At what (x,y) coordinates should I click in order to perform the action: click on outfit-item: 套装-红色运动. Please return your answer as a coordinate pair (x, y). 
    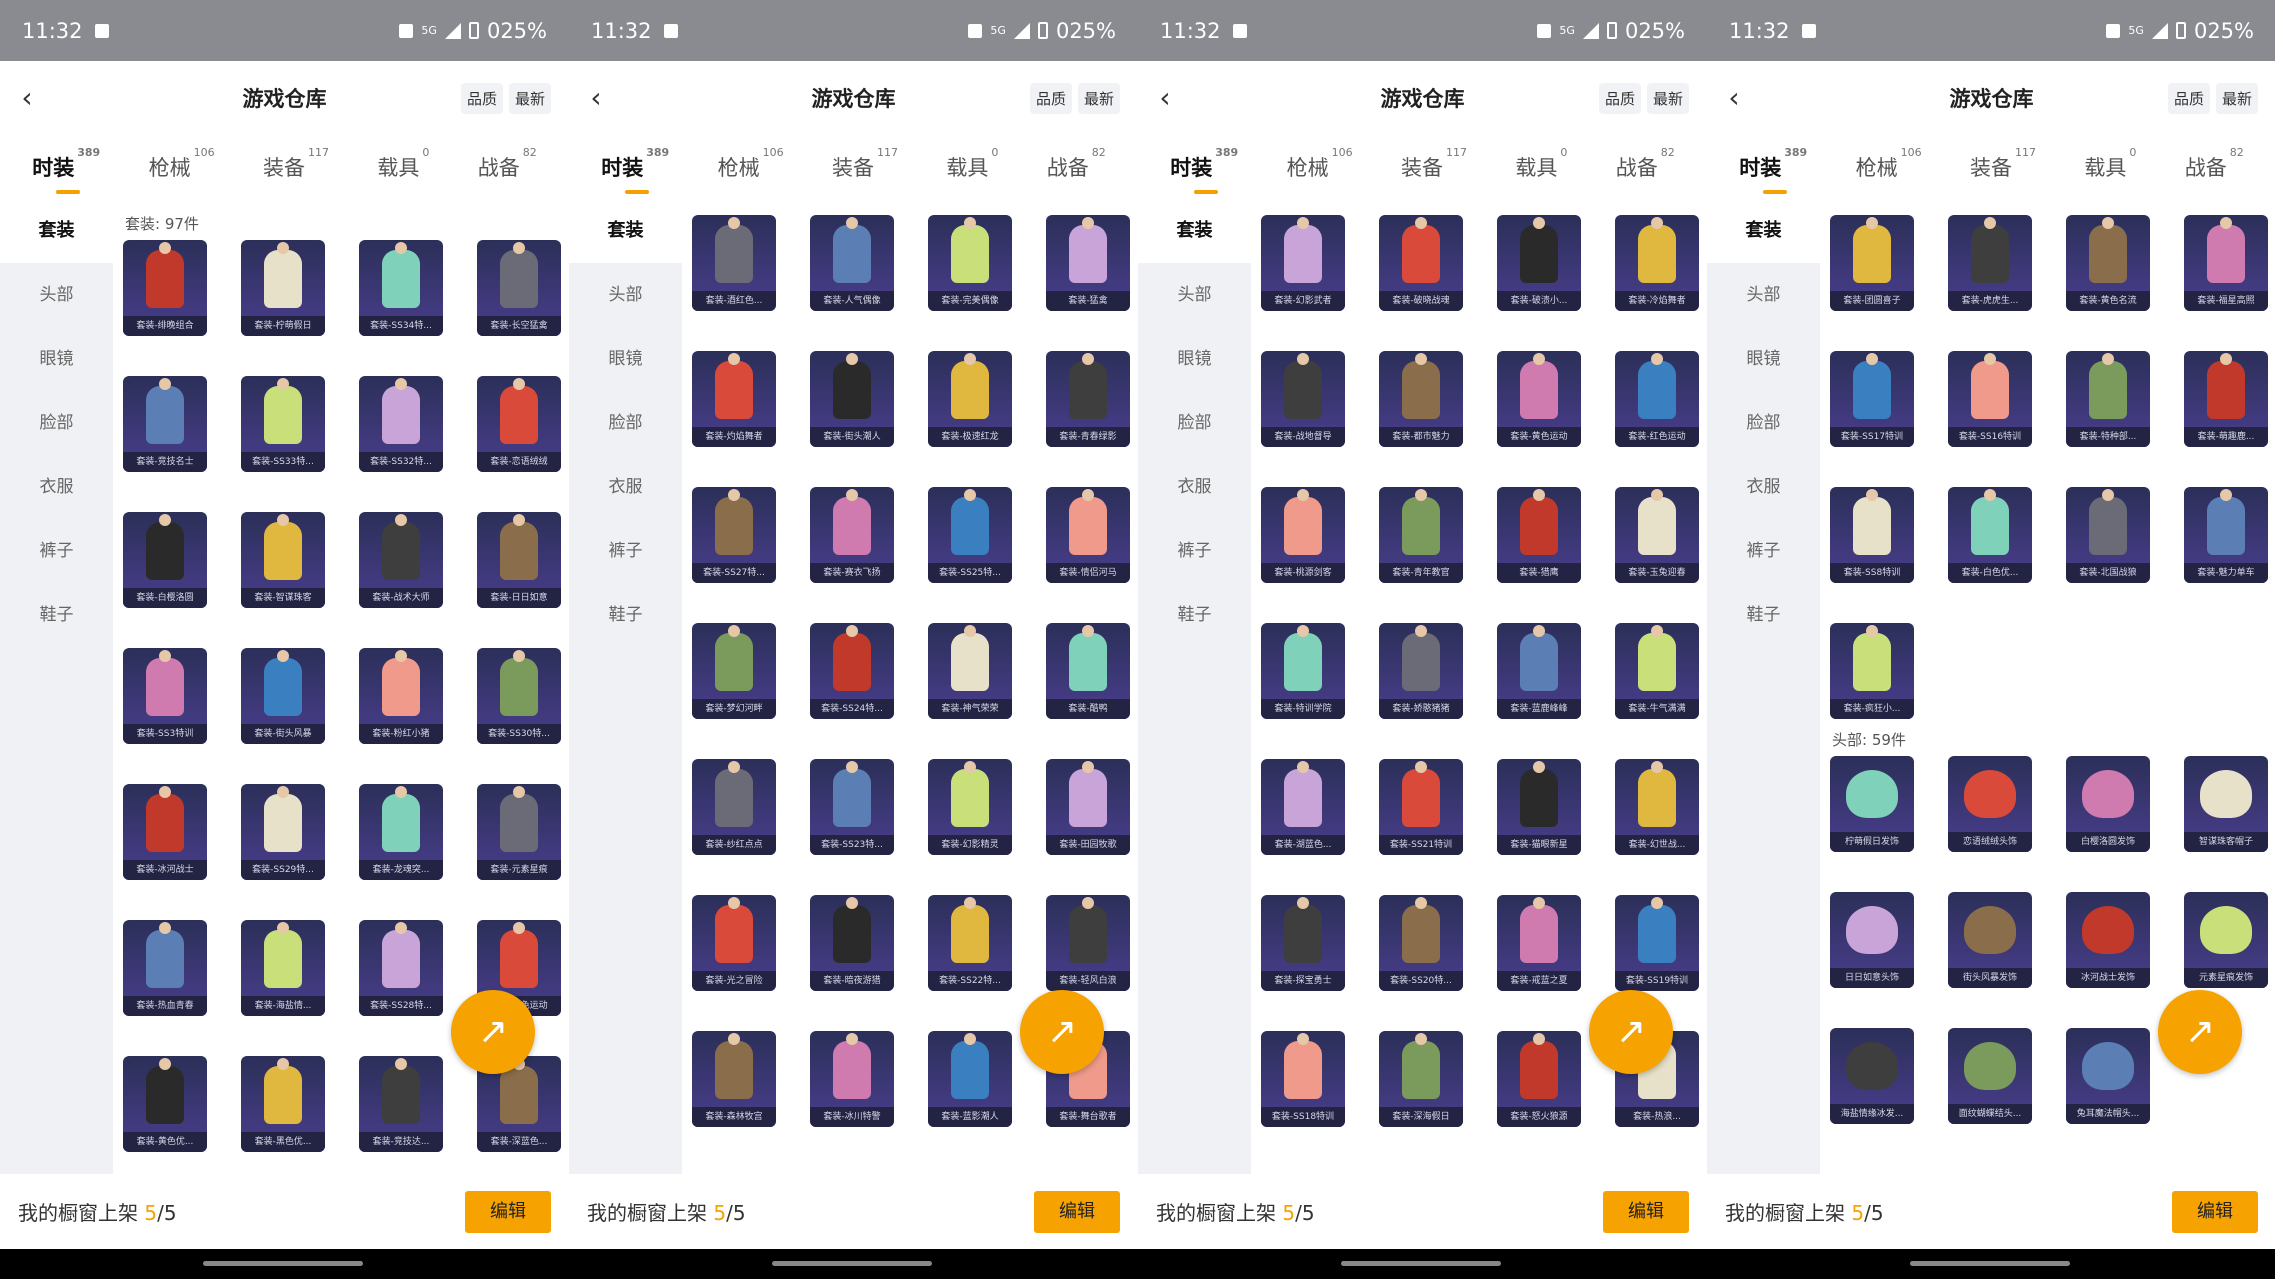
    Looking at the image, I should click on (1657, 399).